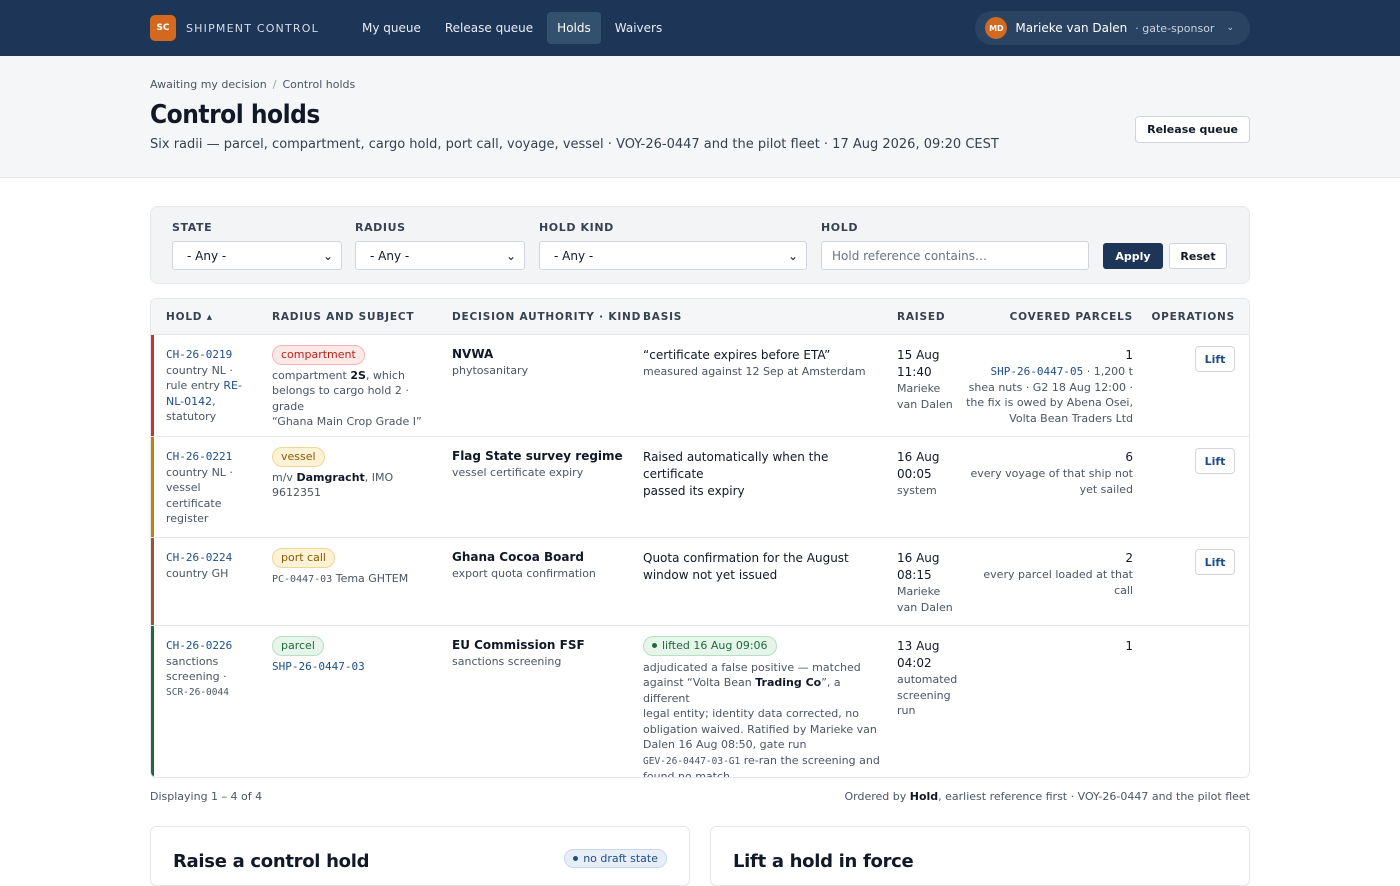  What do you see at coordinates (257, 255) in the screenshot?
I see `state-select: - Any - ⌄` at bounding box center [257, 255].